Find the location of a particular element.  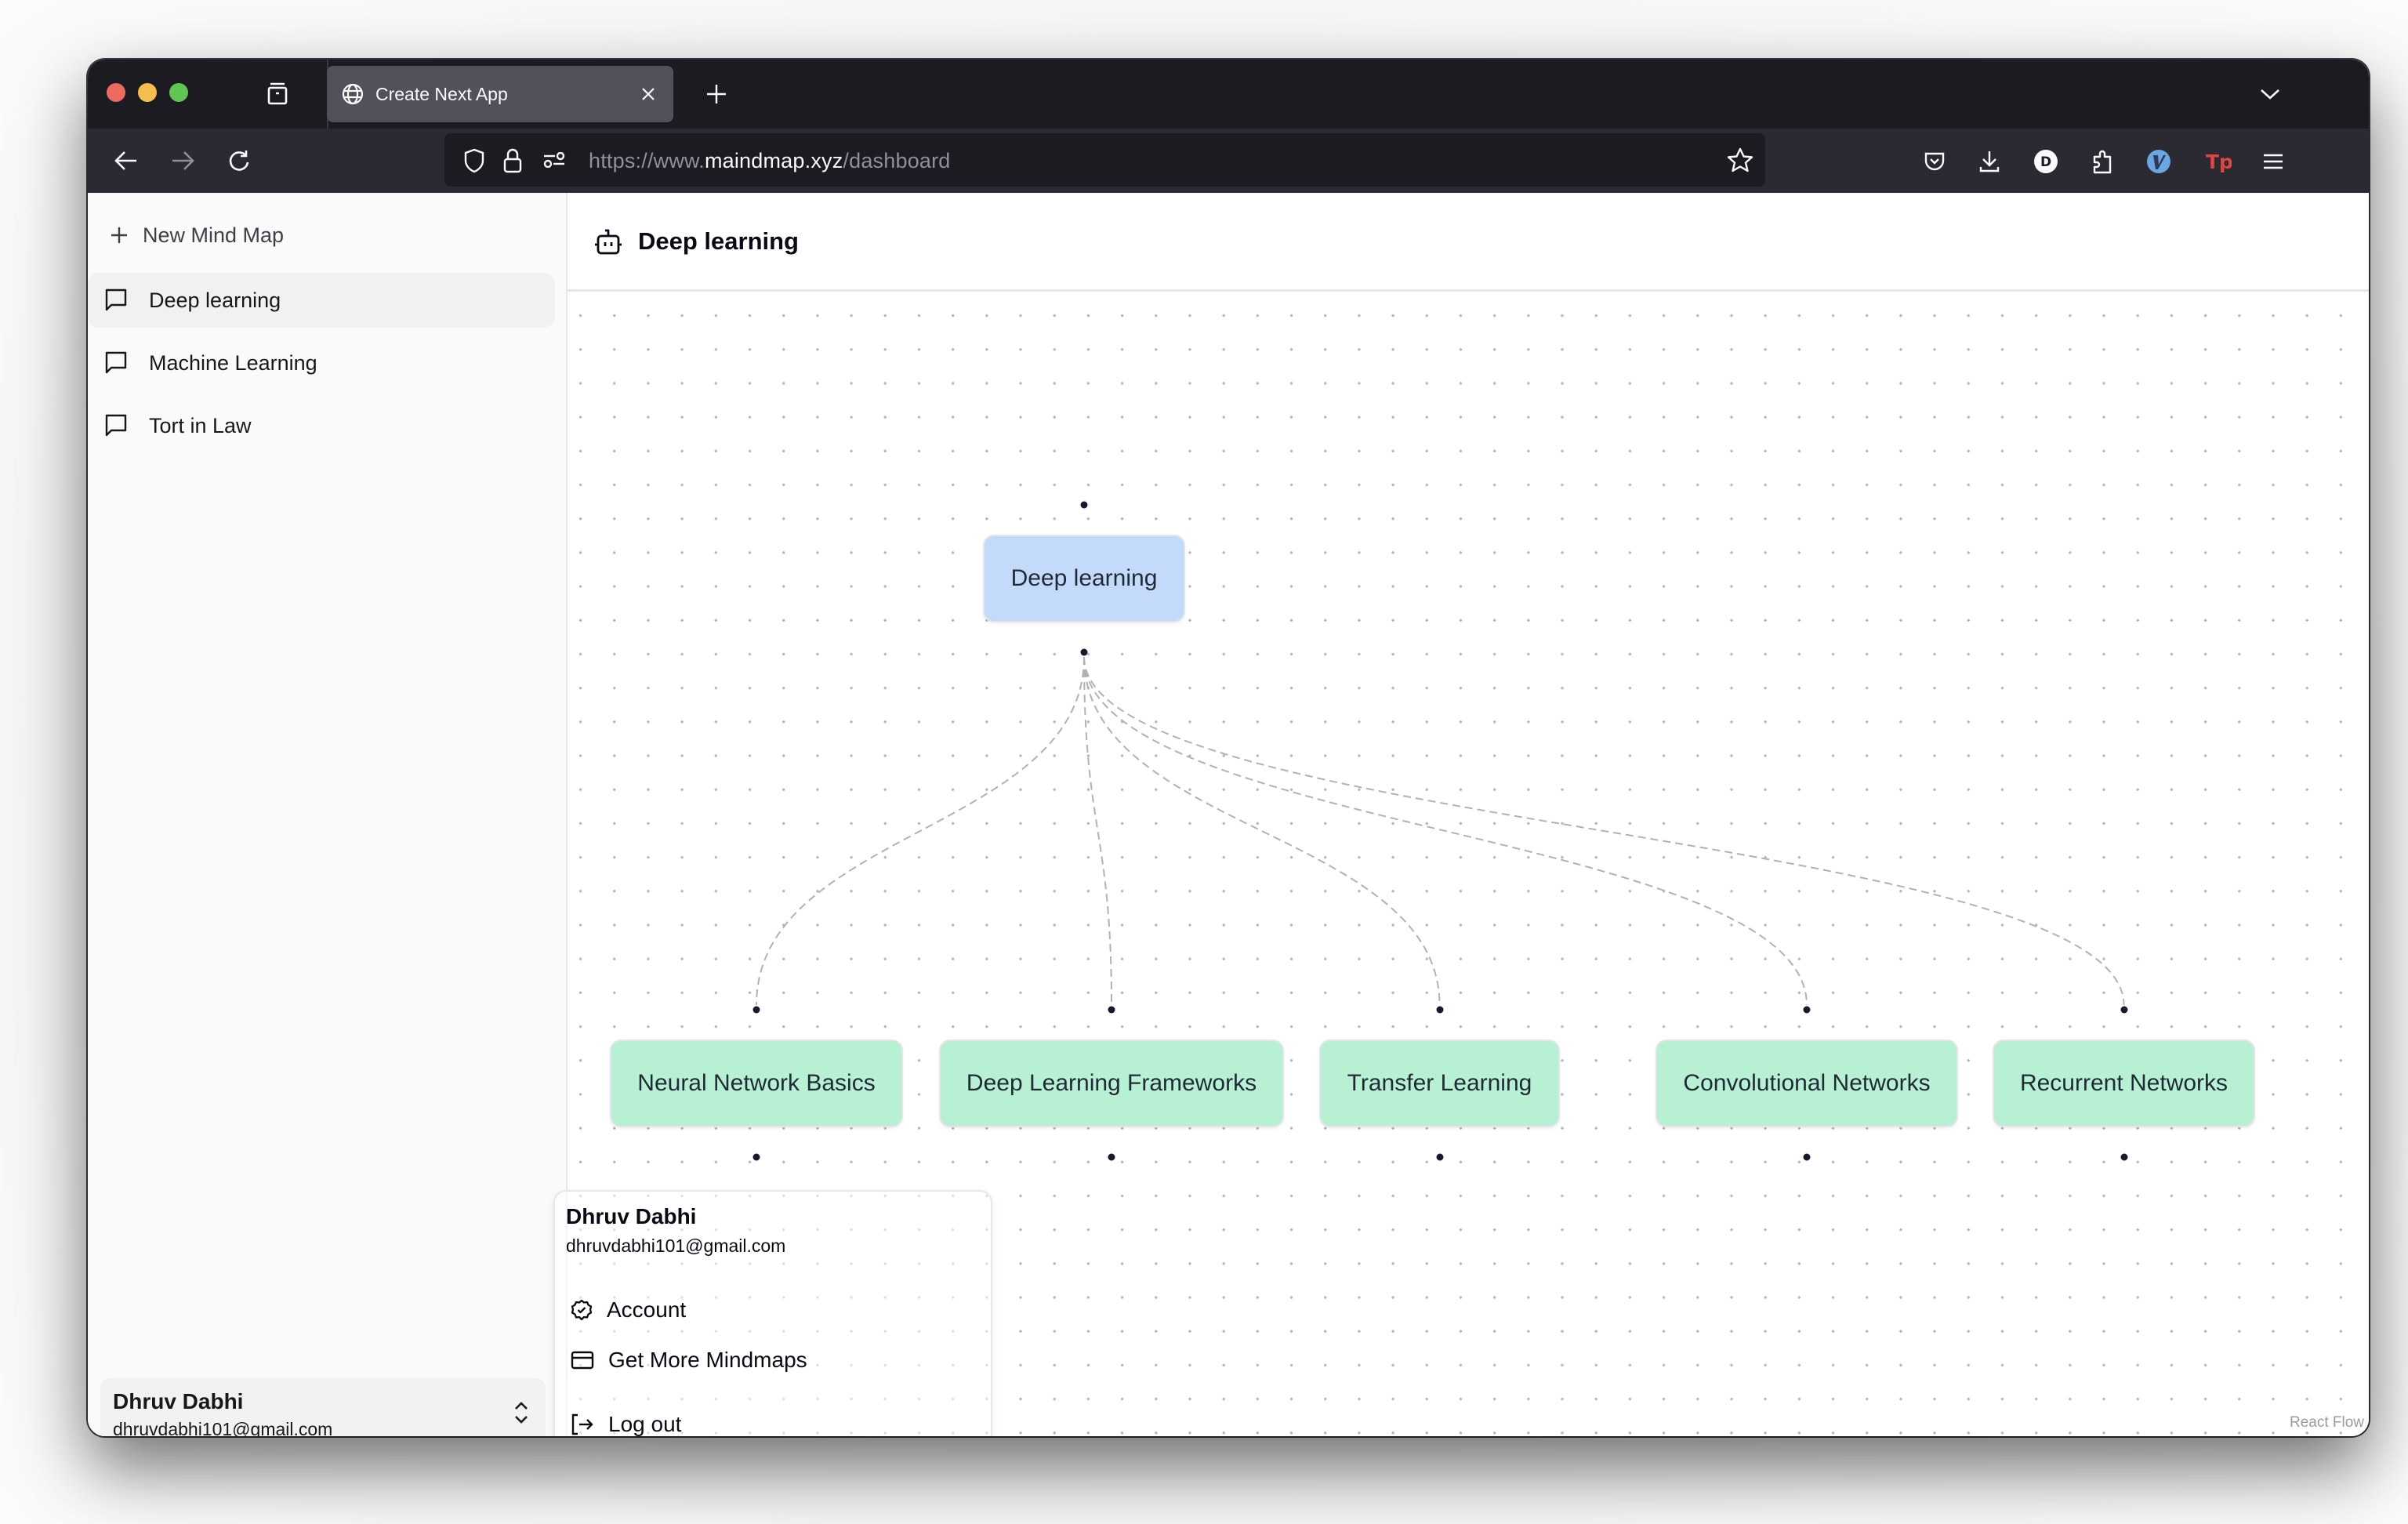

popover-user-name: Dhruv Dabhi is located at coordinates (631, 1216).